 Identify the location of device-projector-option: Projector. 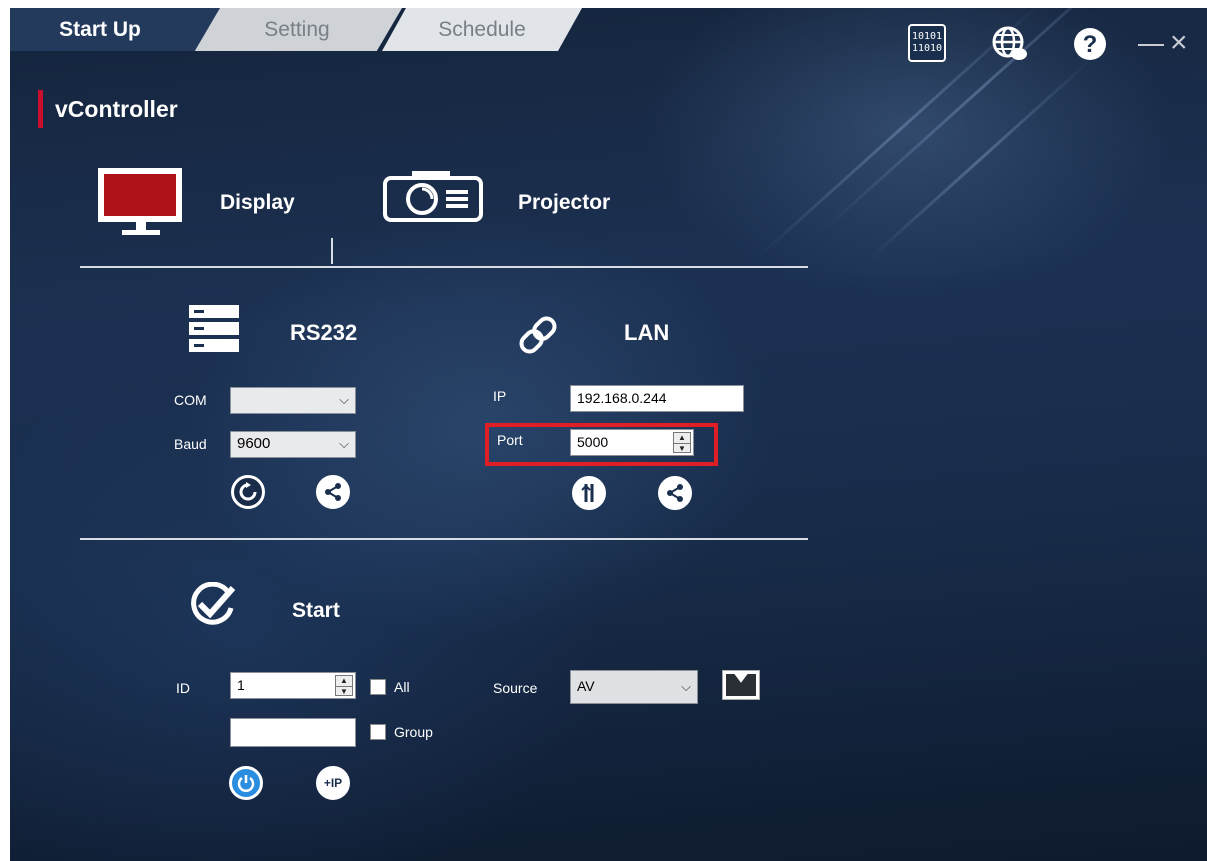
(522, 202).